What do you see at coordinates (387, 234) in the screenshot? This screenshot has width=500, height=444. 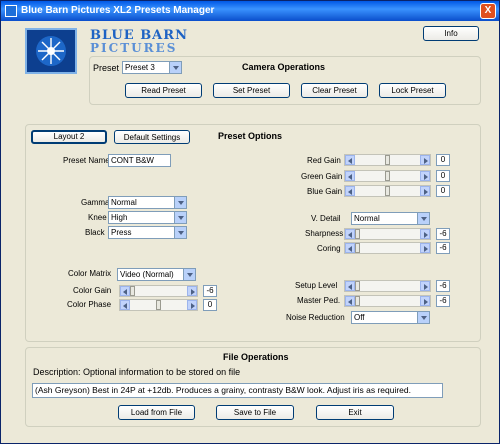 I see `sharpness-slider` at bounding box center [387, 234].